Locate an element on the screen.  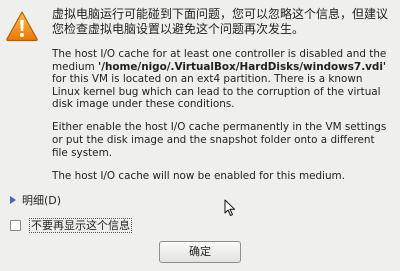
details-label: 明细(D) is located at coordinates (42, 200).